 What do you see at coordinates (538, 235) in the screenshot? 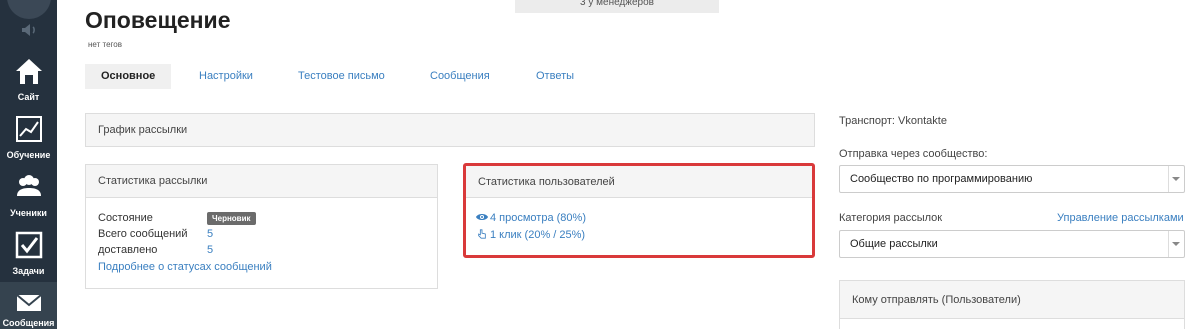
I see `clicks-text: 1 клик (20% / 25%)` at bounding box center [538, 235].